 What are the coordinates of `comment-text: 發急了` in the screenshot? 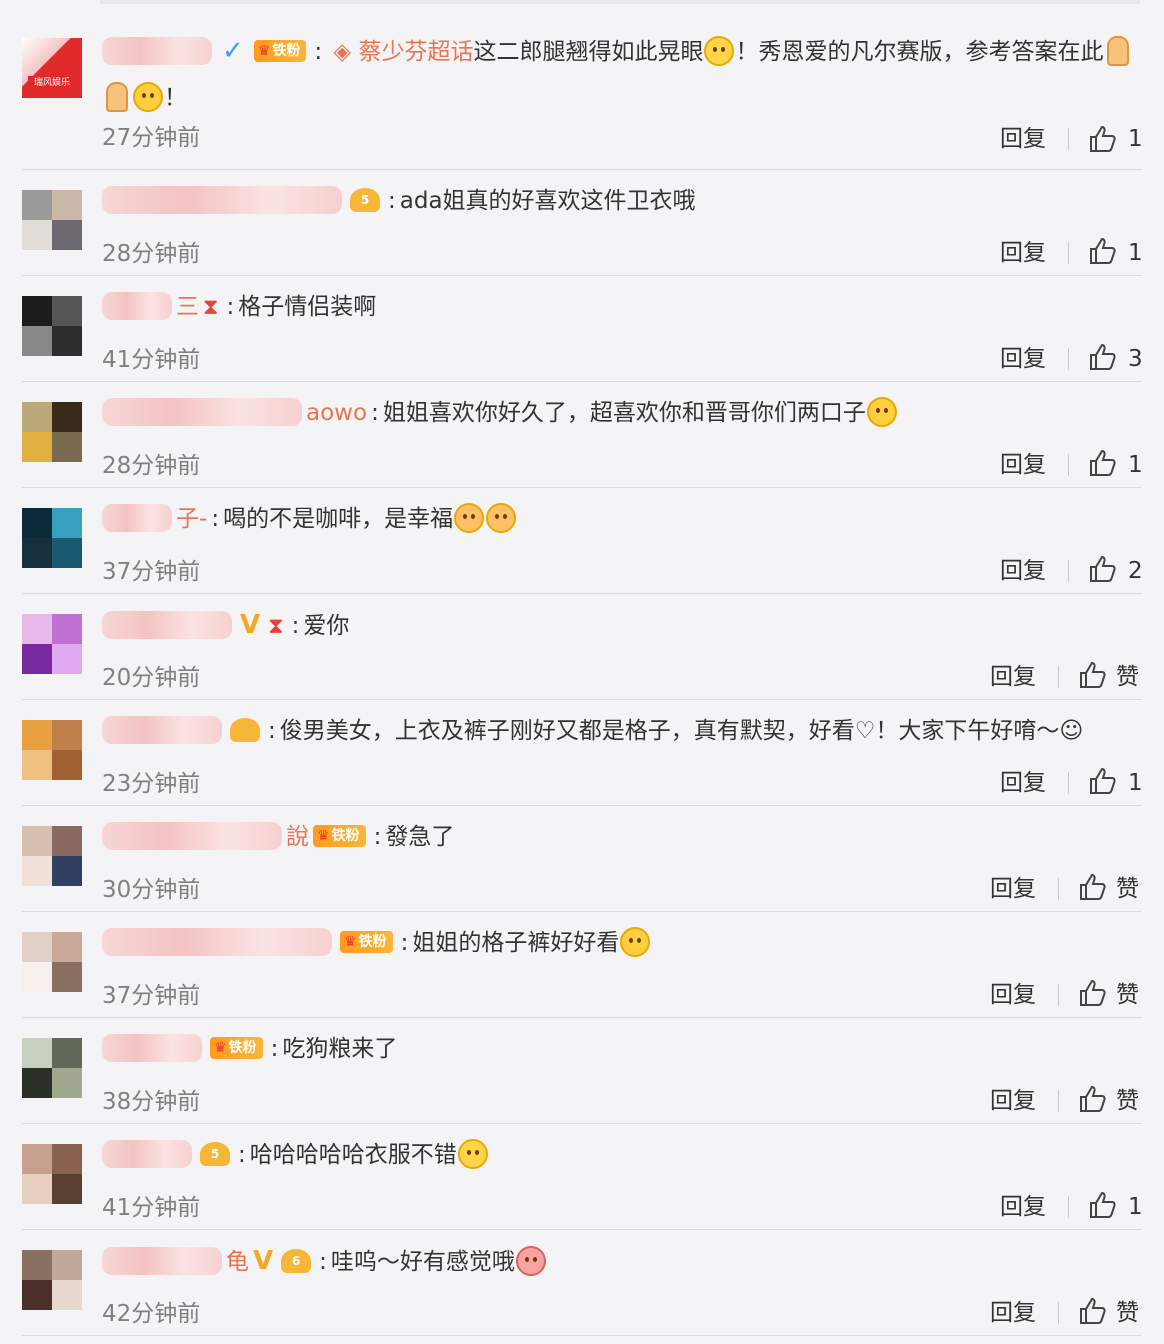 It's located at (420, 837).